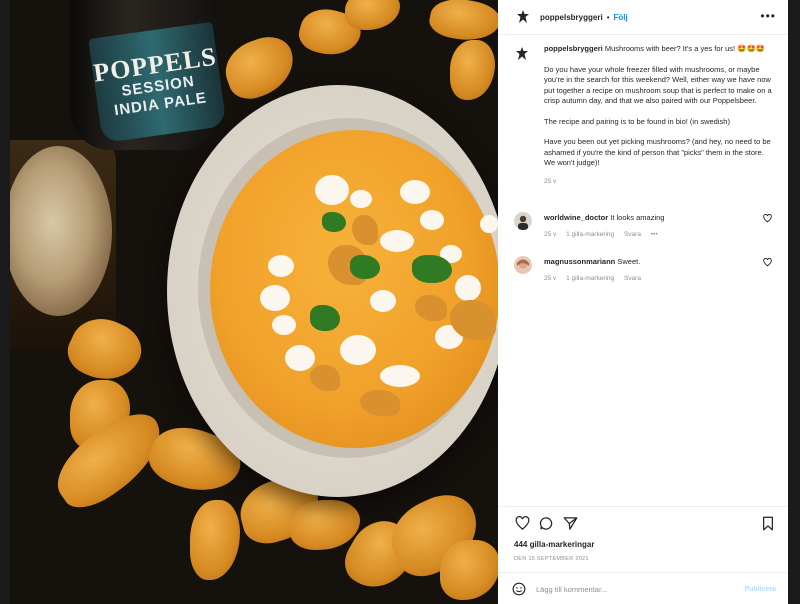 The width and height of the screenshot is (800, 604). I want to click on follow-button: Följ, so click(621, 17).